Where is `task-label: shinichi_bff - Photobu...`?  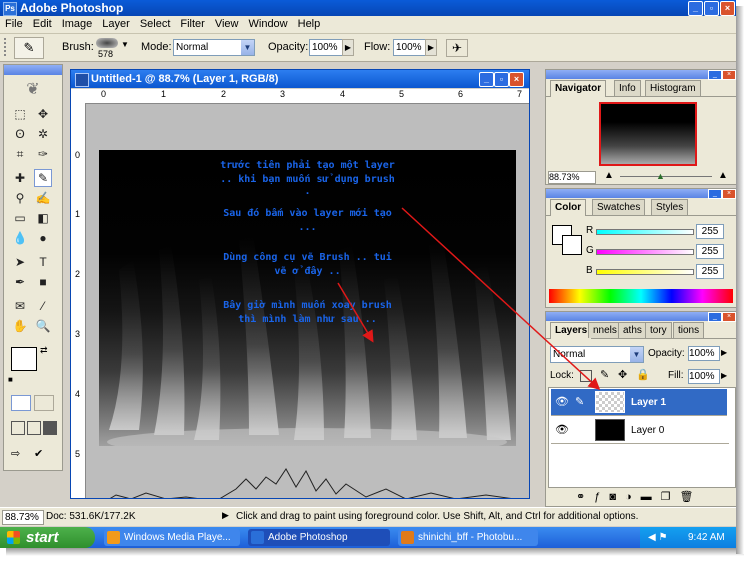 task-label: shinichi_bff - Photobu... is located at coordinates (470, 537).